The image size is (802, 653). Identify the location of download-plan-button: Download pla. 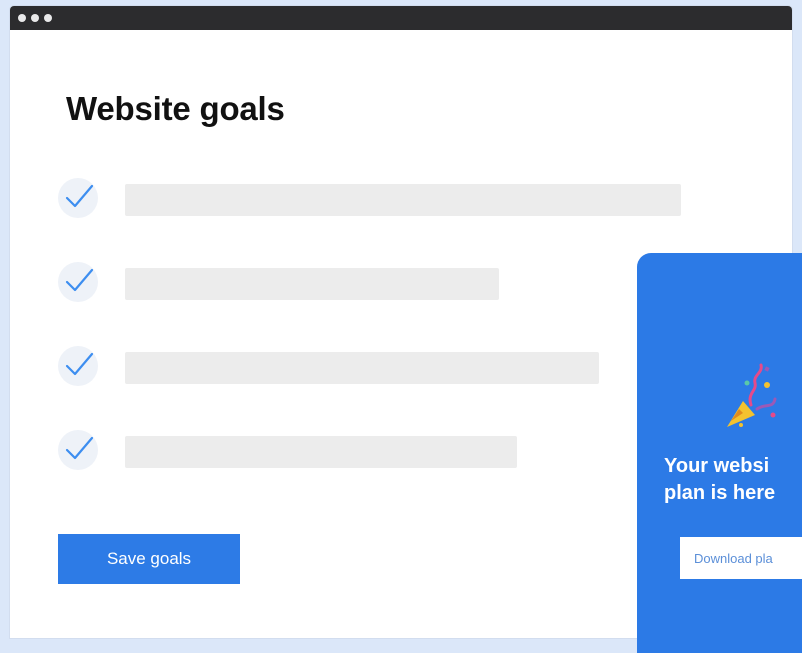
(741, 558).